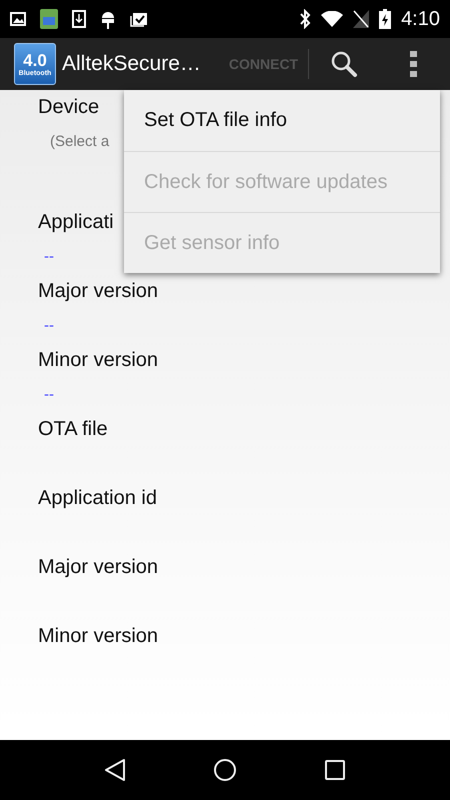 The image size is (450, 800). I want to click on download-icon, so click(79, 19).